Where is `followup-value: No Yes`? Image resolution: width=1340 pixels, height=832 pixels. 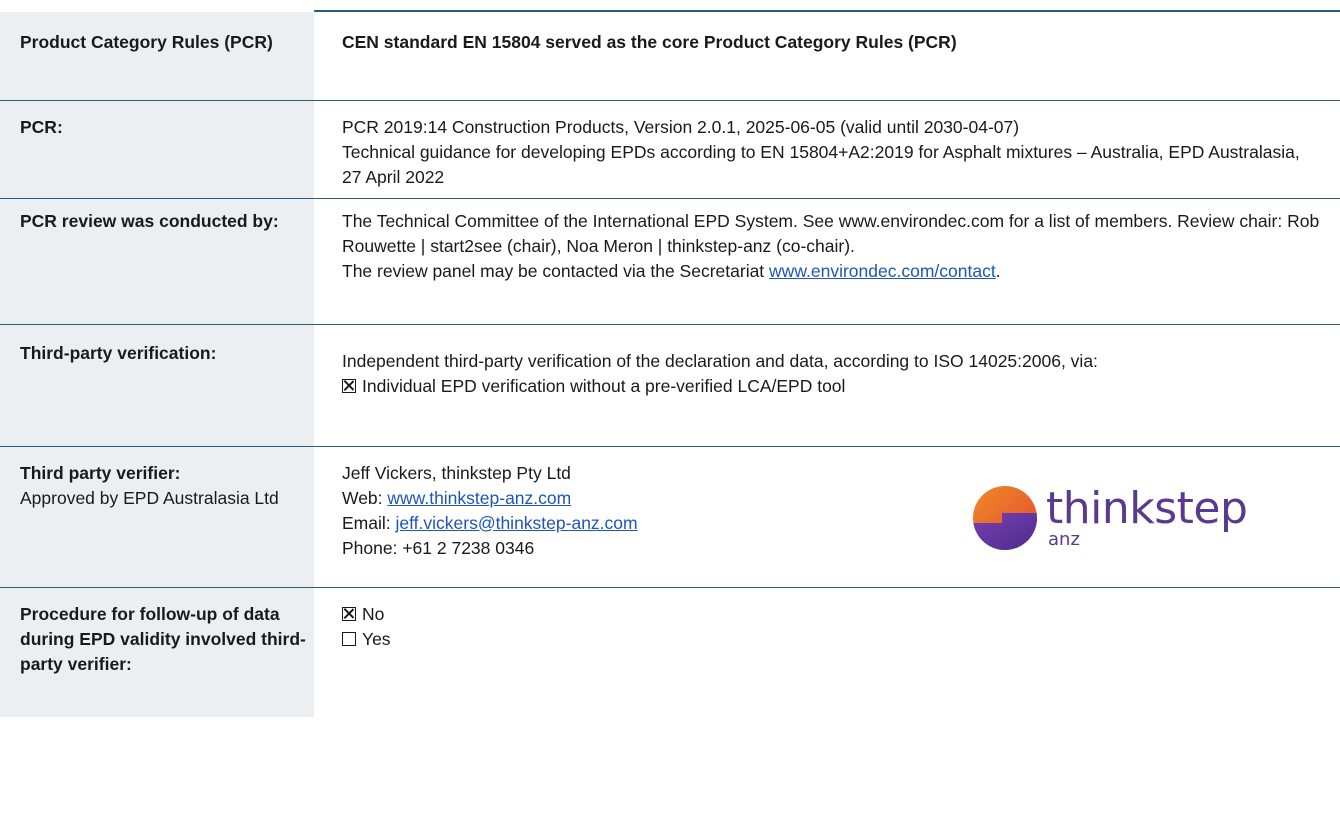
followup-value: No Yes is located at coordinates (841, 652).